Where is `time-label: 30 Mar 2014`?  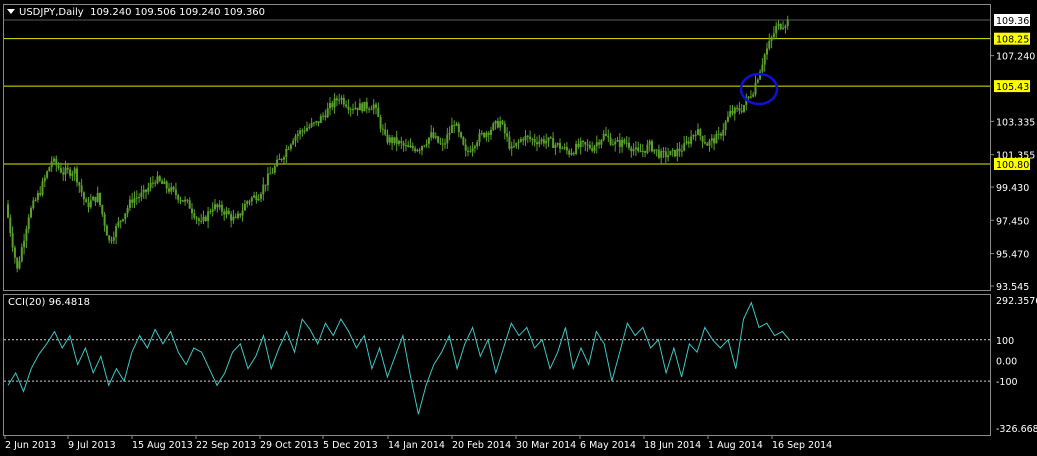 time-label: 30 Mar 2014 is located at coordinates (546, 445).